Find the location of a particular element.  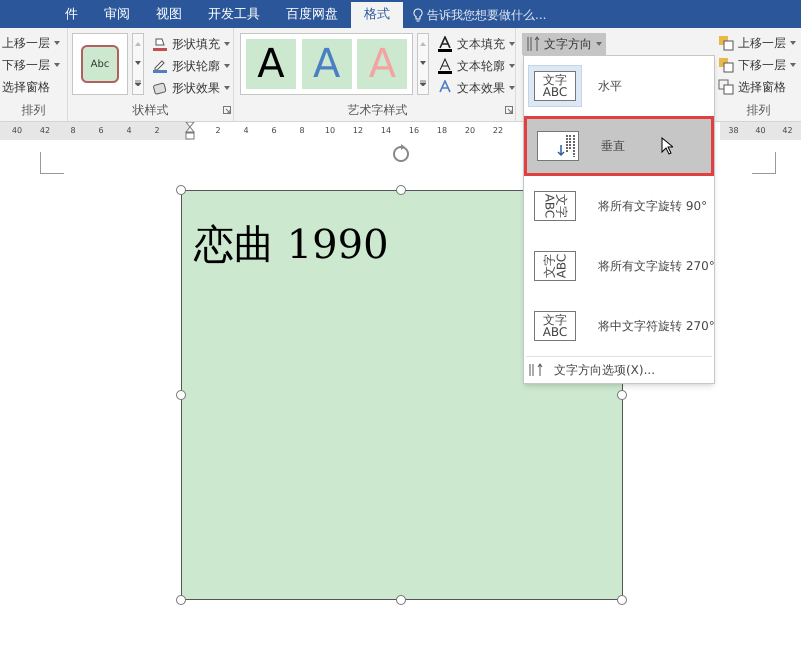

group-label: 艺术字样式 is located at coordinates (378, 110).